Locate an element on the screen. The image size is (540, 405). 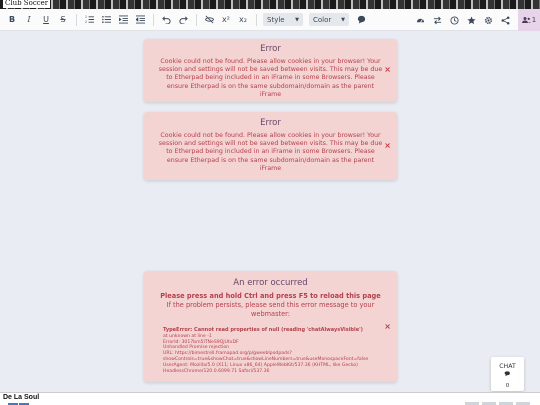
toolbar-right-group is located at coordinates (465, 20).